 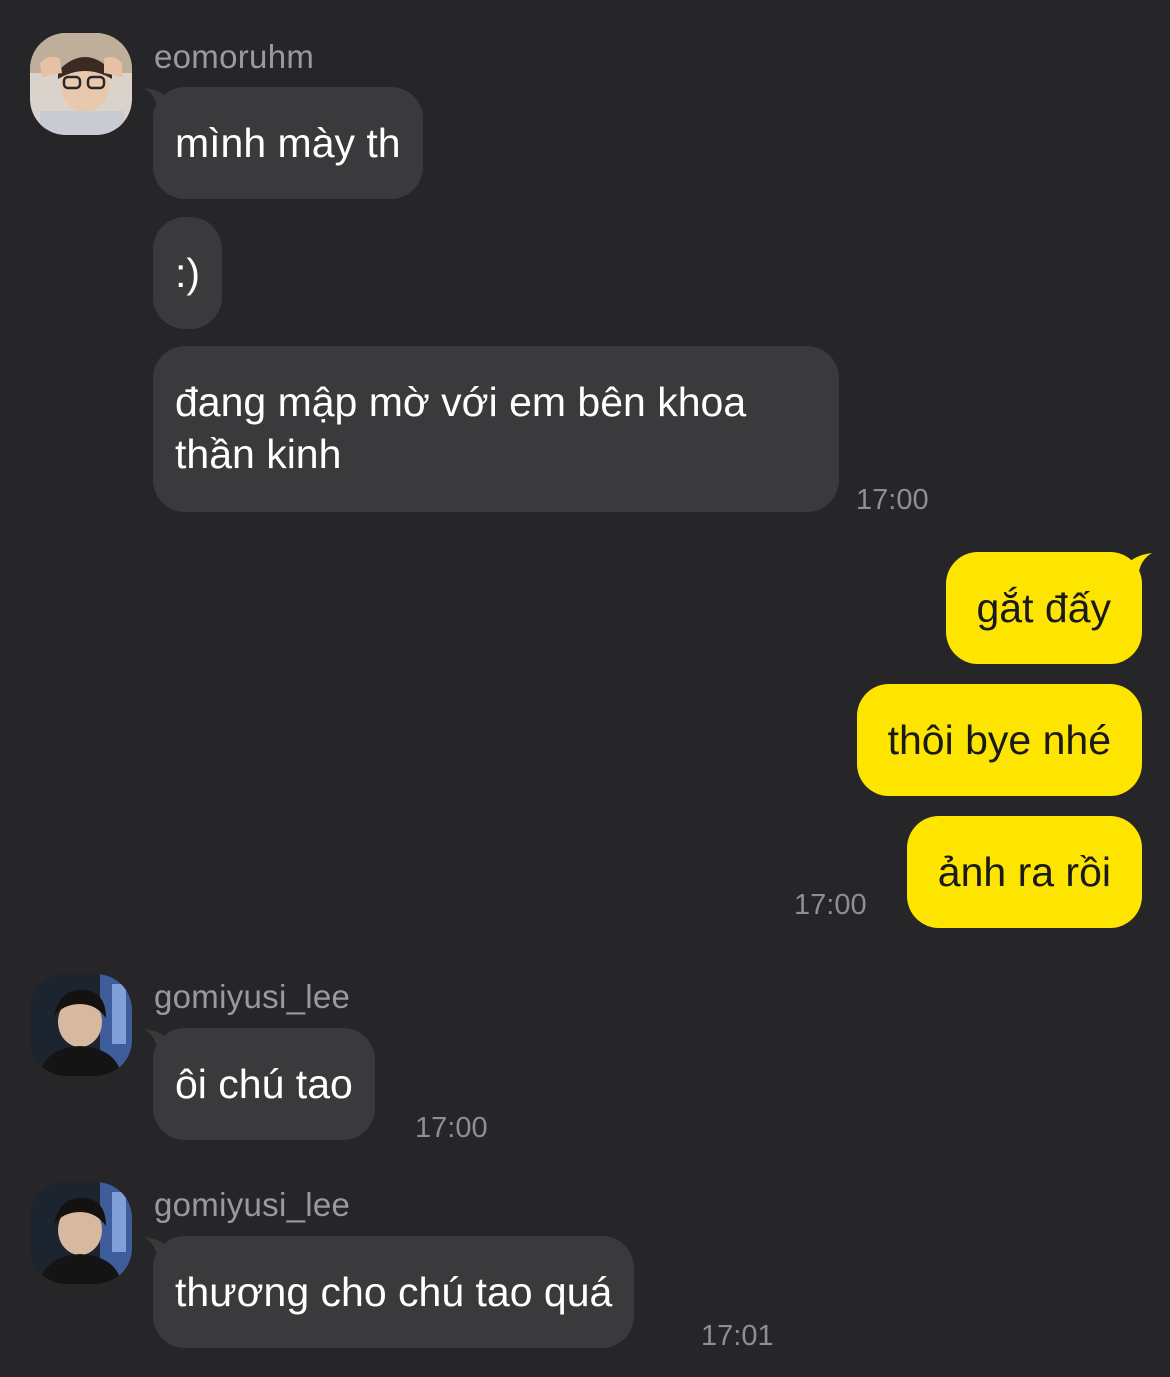 What do you see at coordinates (737, 1336) in the screenshot?
I see `message-timestamp: 17:01` at bounding box center [737, 1336].